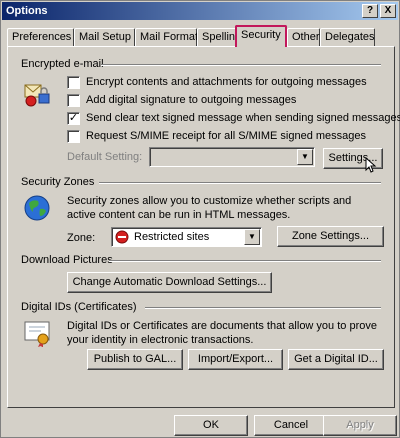 This screenshot has height=438, width=400. What do you see at coordinates (303, 37) in the screenshot?
I see `tab-other: Other` at bounding box center [303, 37].